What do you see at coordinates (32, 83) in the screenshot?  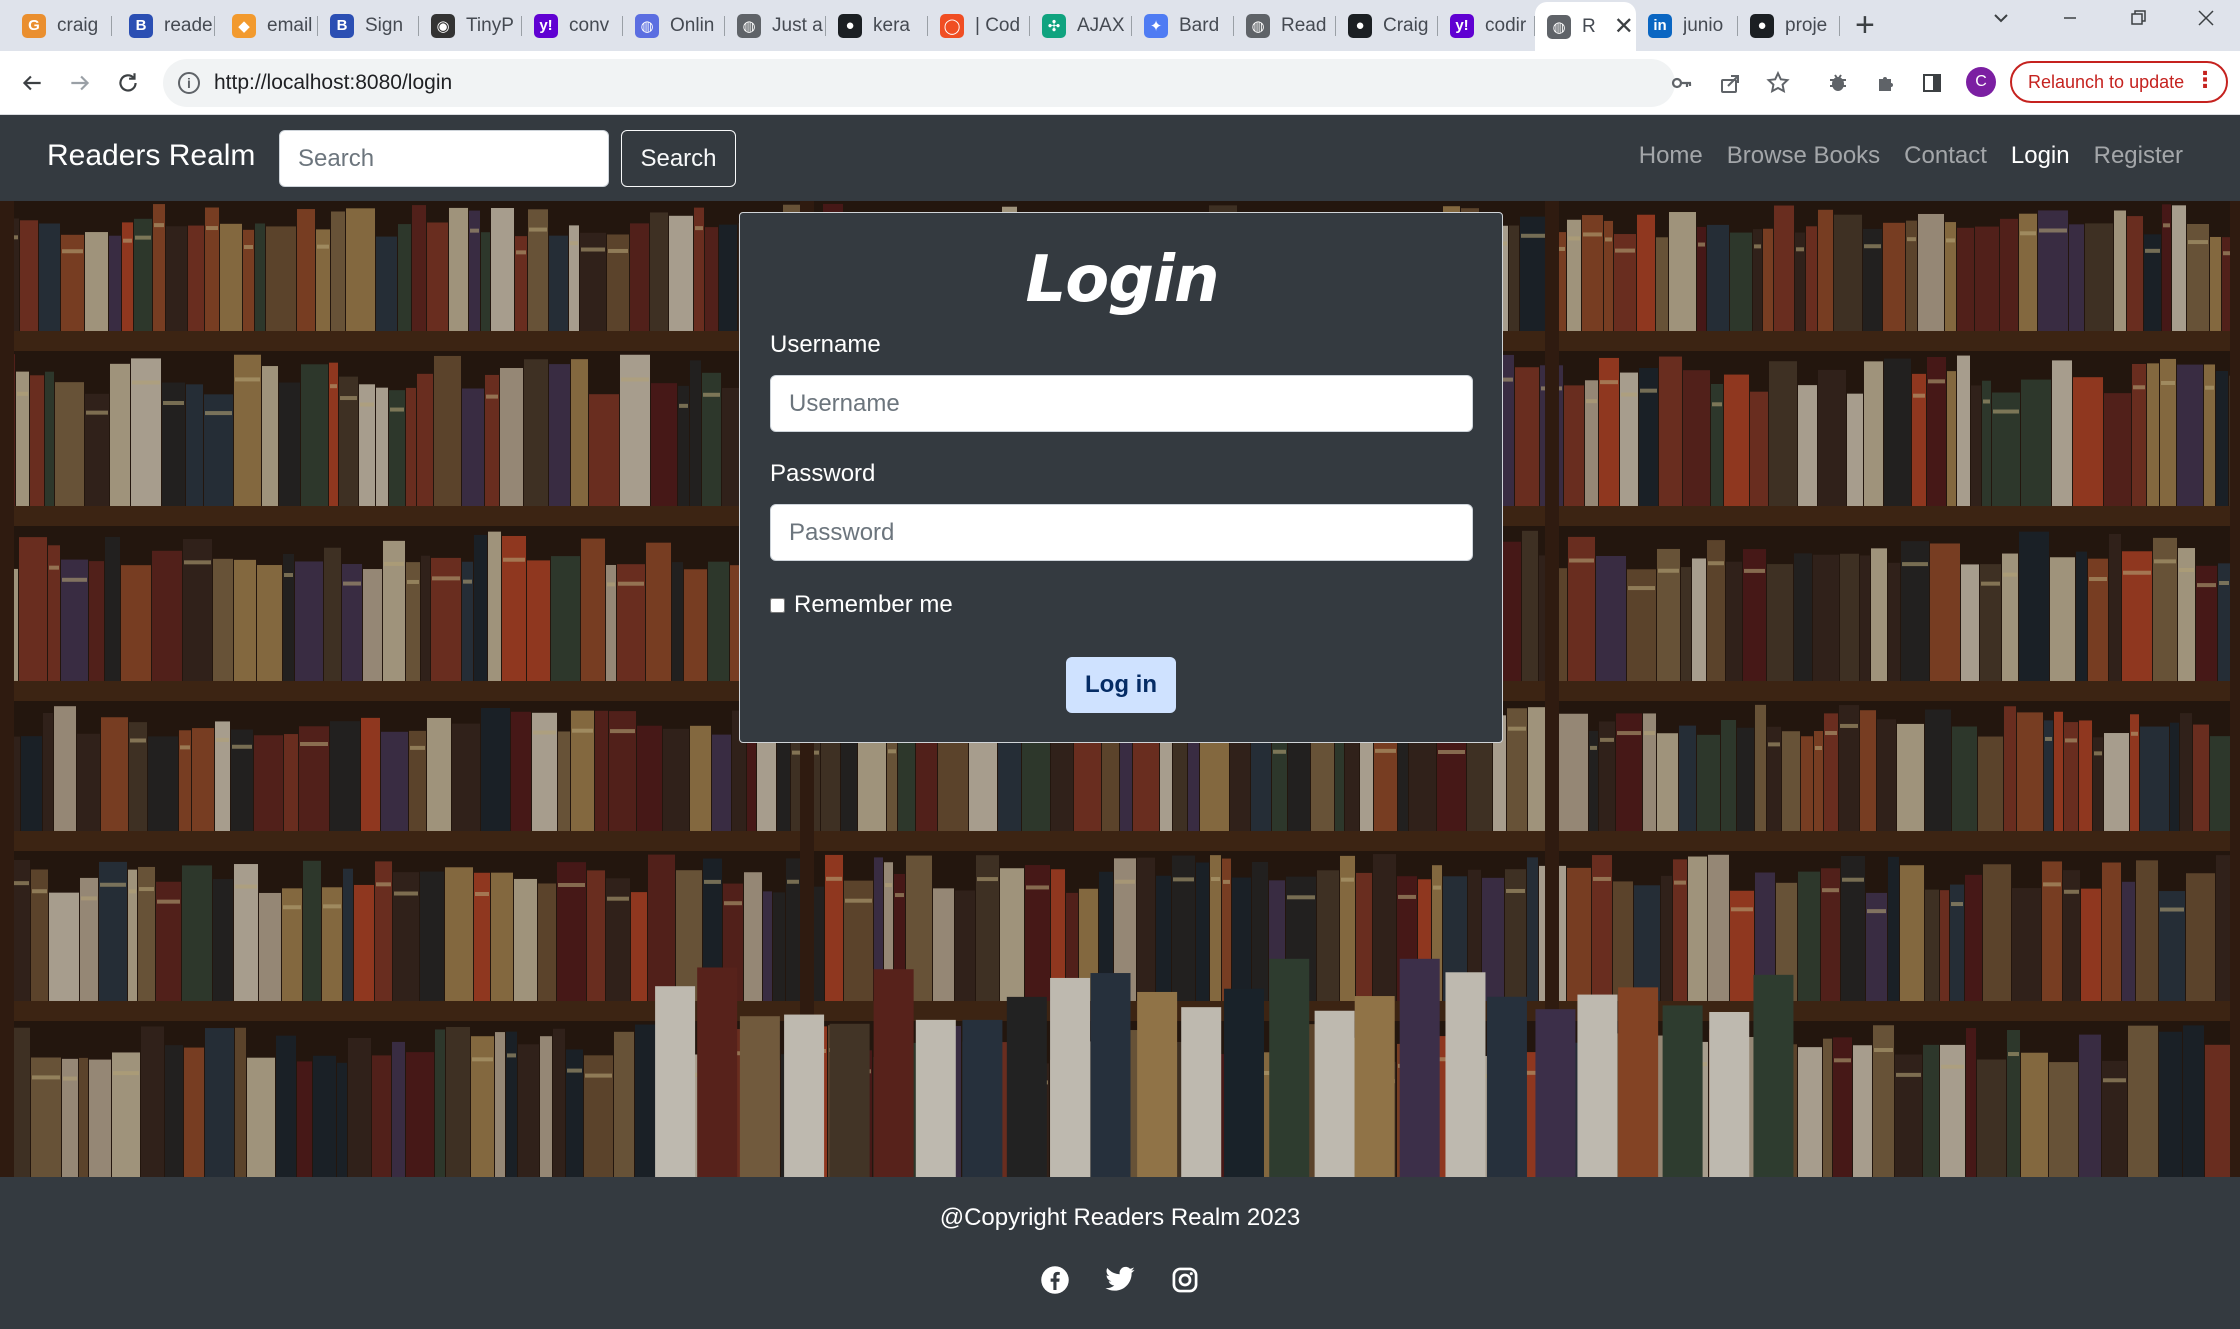 I see `back-arrow-icon` at bounding box center [32, 83].